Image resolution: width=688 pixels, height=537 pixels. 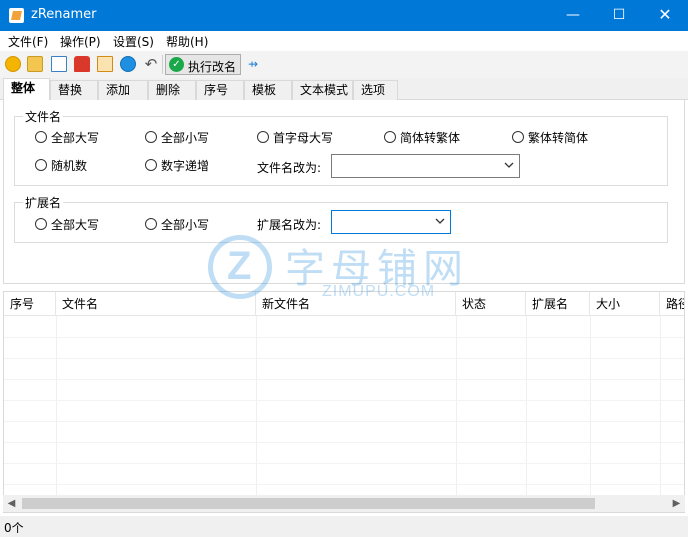 I want to click on check-icon: ✓, so click(x=176, y=64).